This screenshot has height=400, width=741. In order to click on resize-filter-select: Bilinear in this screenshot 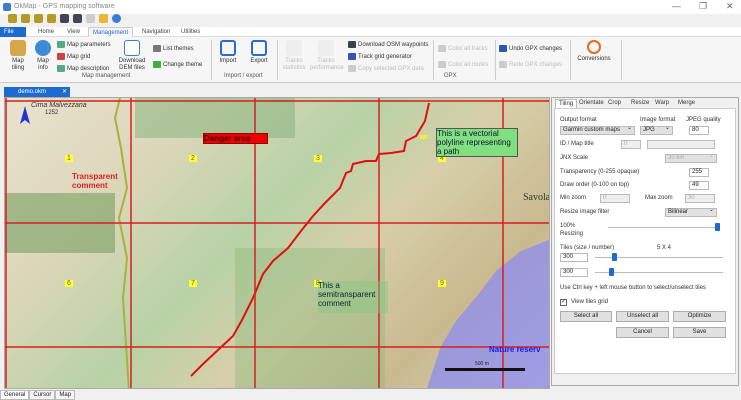, I will do `click(691, 212)`.